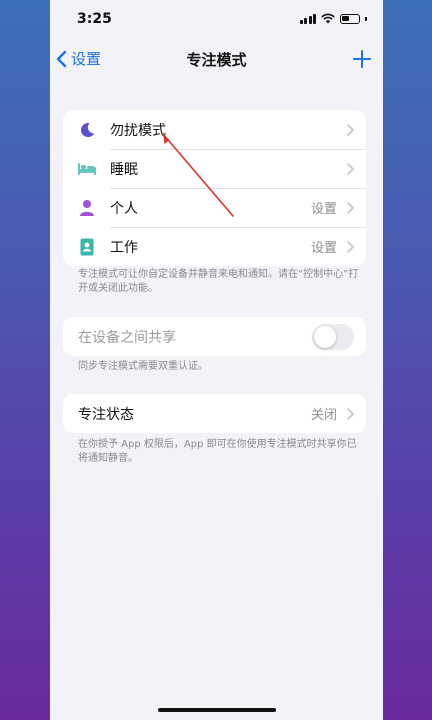 The width and height of the screenshot is (432, 720). I want to click on plus-icon, so click(362, 59).